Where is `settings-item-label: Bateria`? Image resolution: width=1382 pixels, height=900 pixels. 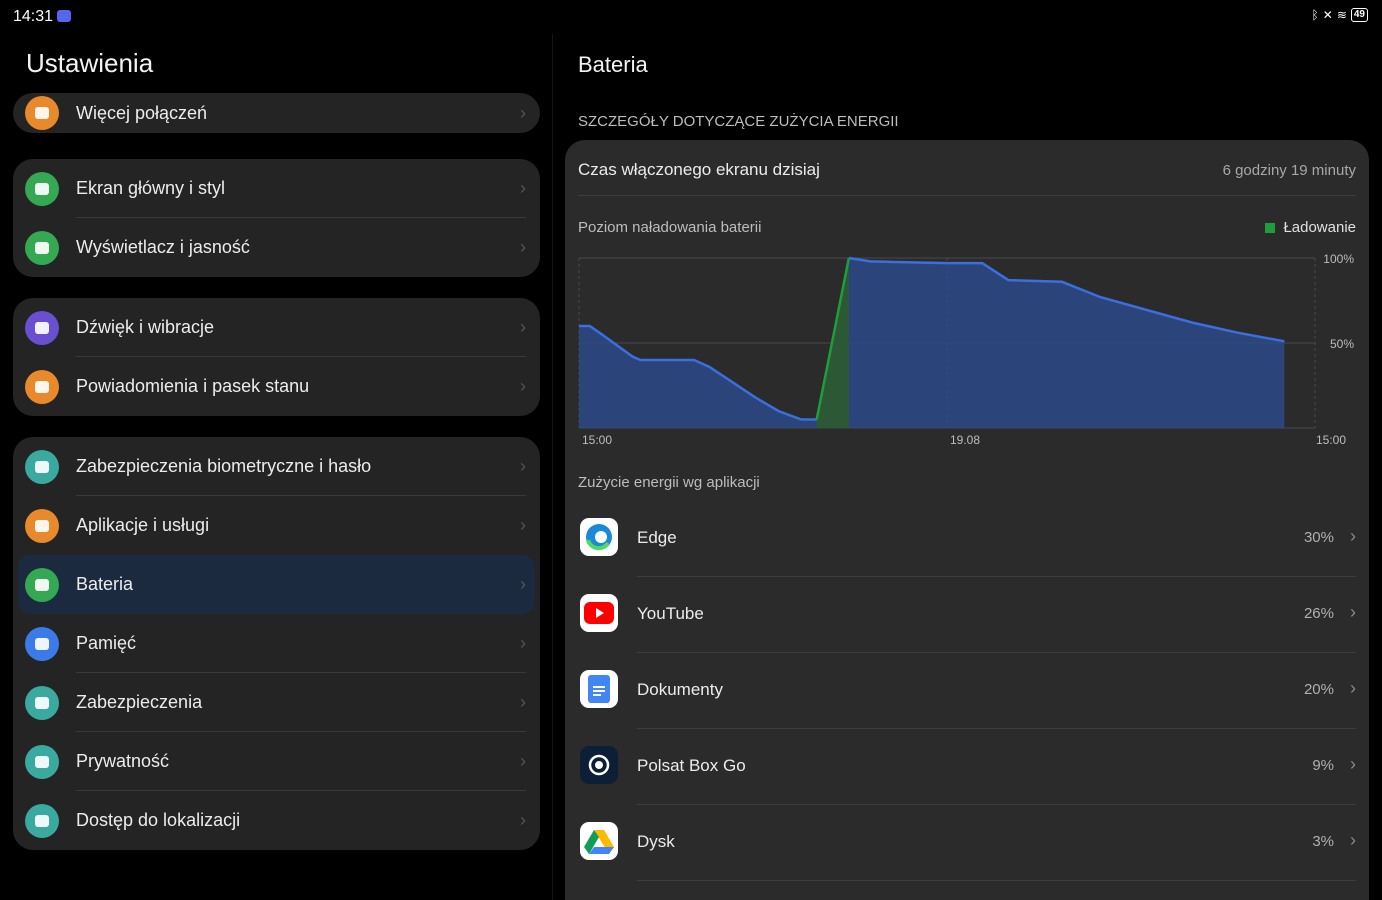 settings-item-label: Bateria is located at coordinates (105, 584).